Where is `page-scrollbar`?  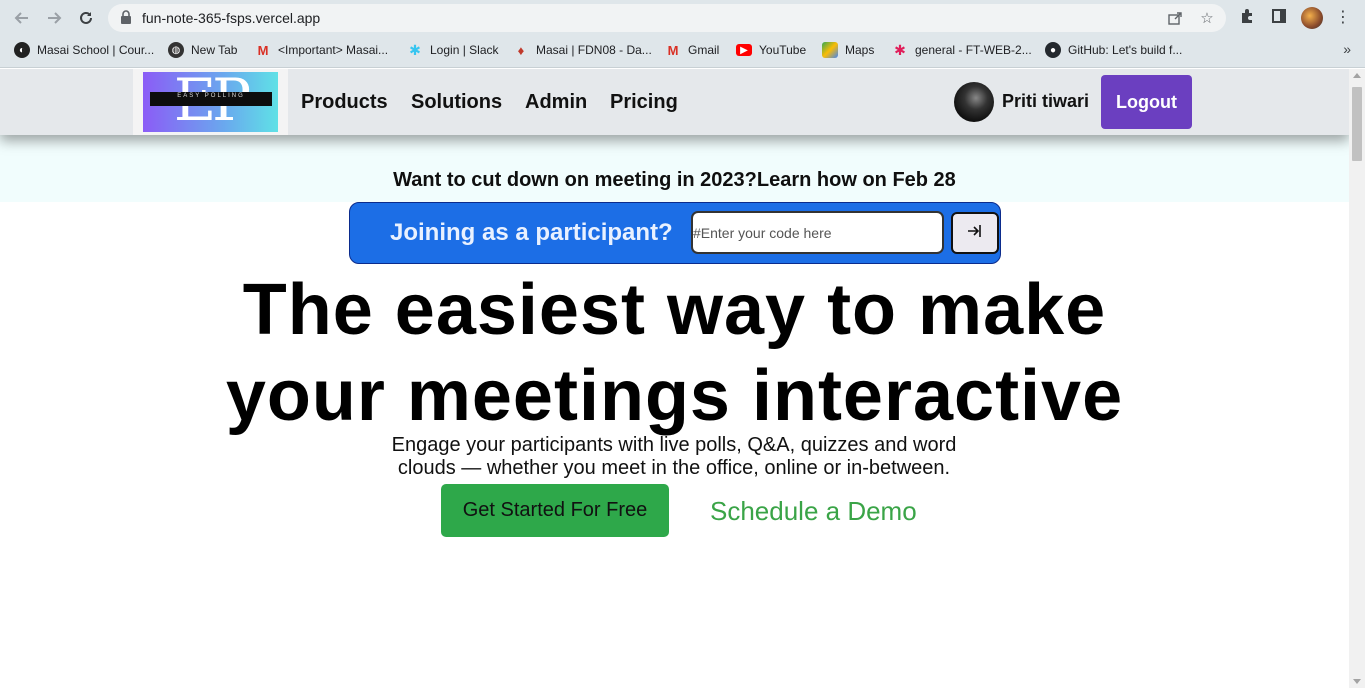 page-scrollbar is located at coordinates (1357, 378).